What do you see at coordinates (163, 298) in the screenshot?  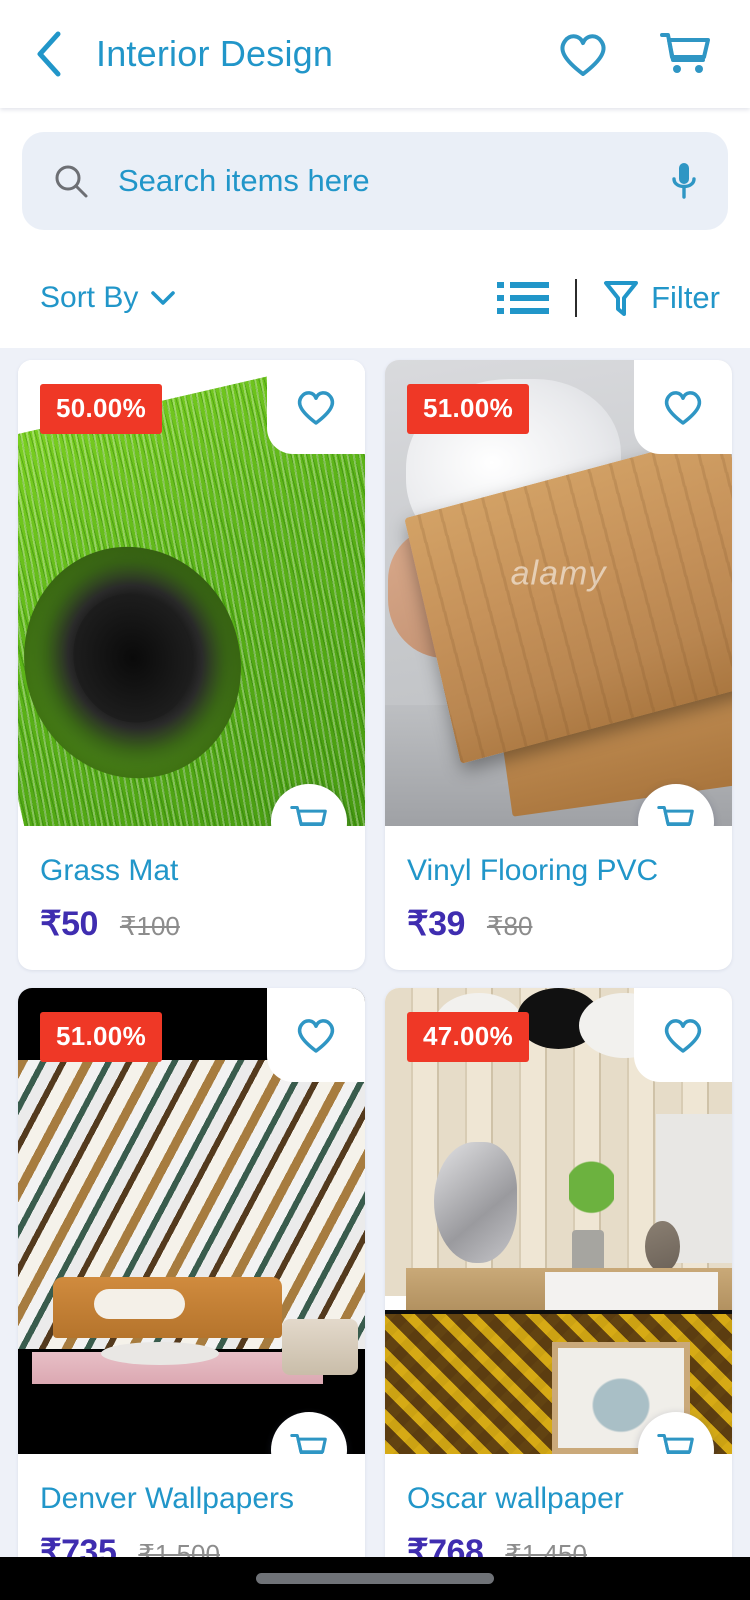 I see `chevron-down-icon` at bounding box center [163, 298].